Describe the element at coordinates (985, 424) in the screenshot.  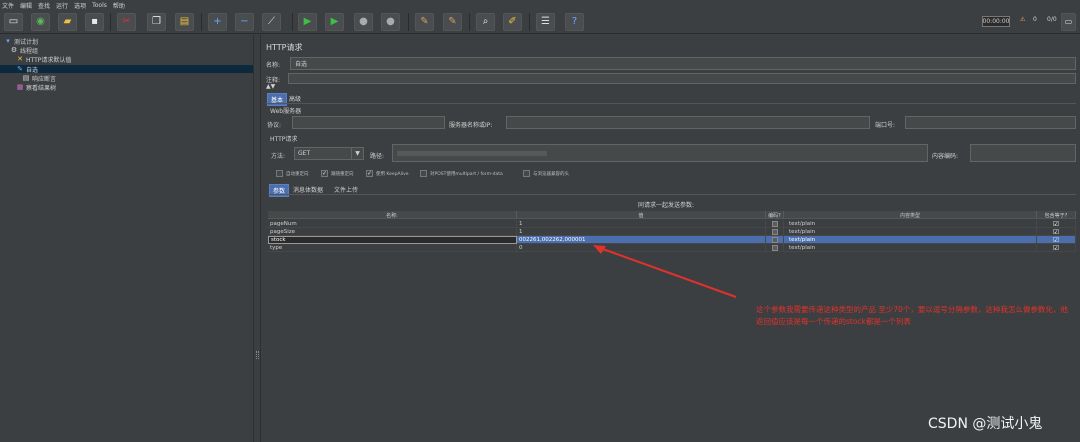
I see `watermark: CSDN @测试小鬼` at that location.